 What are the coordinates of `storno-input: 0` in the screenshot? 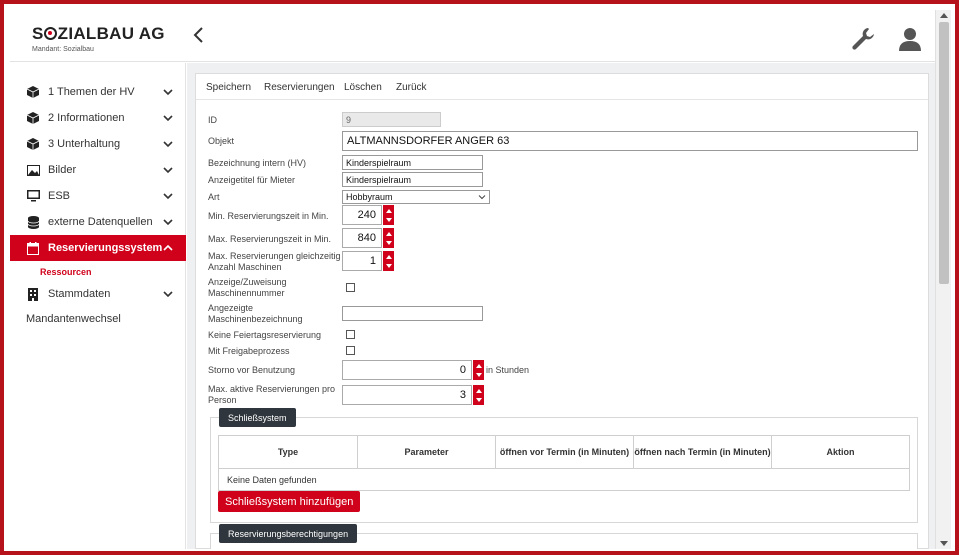 It's located at (407, 370).